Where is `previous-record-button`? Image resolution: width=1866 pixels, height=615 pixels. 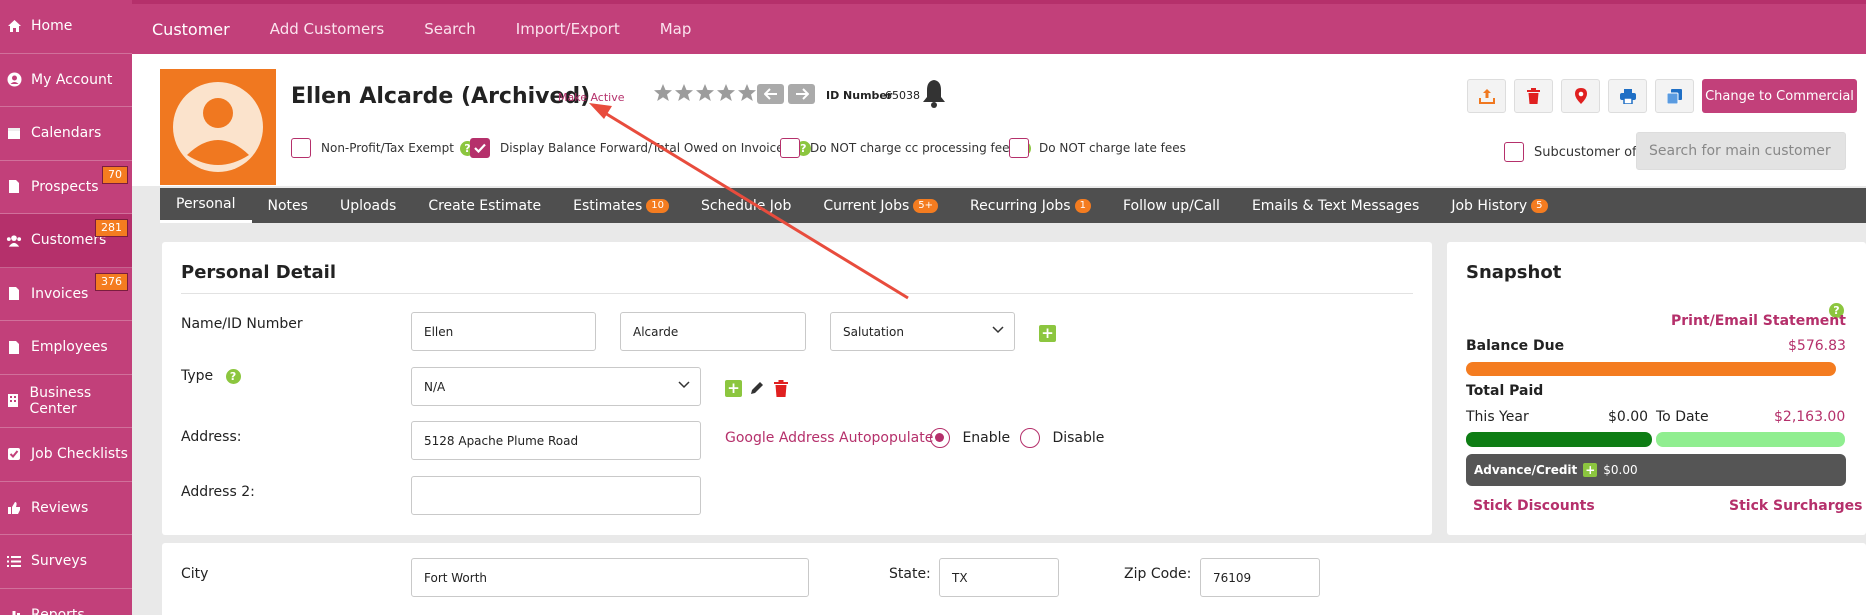
previous-record-button is located at coordinates (770, 94).